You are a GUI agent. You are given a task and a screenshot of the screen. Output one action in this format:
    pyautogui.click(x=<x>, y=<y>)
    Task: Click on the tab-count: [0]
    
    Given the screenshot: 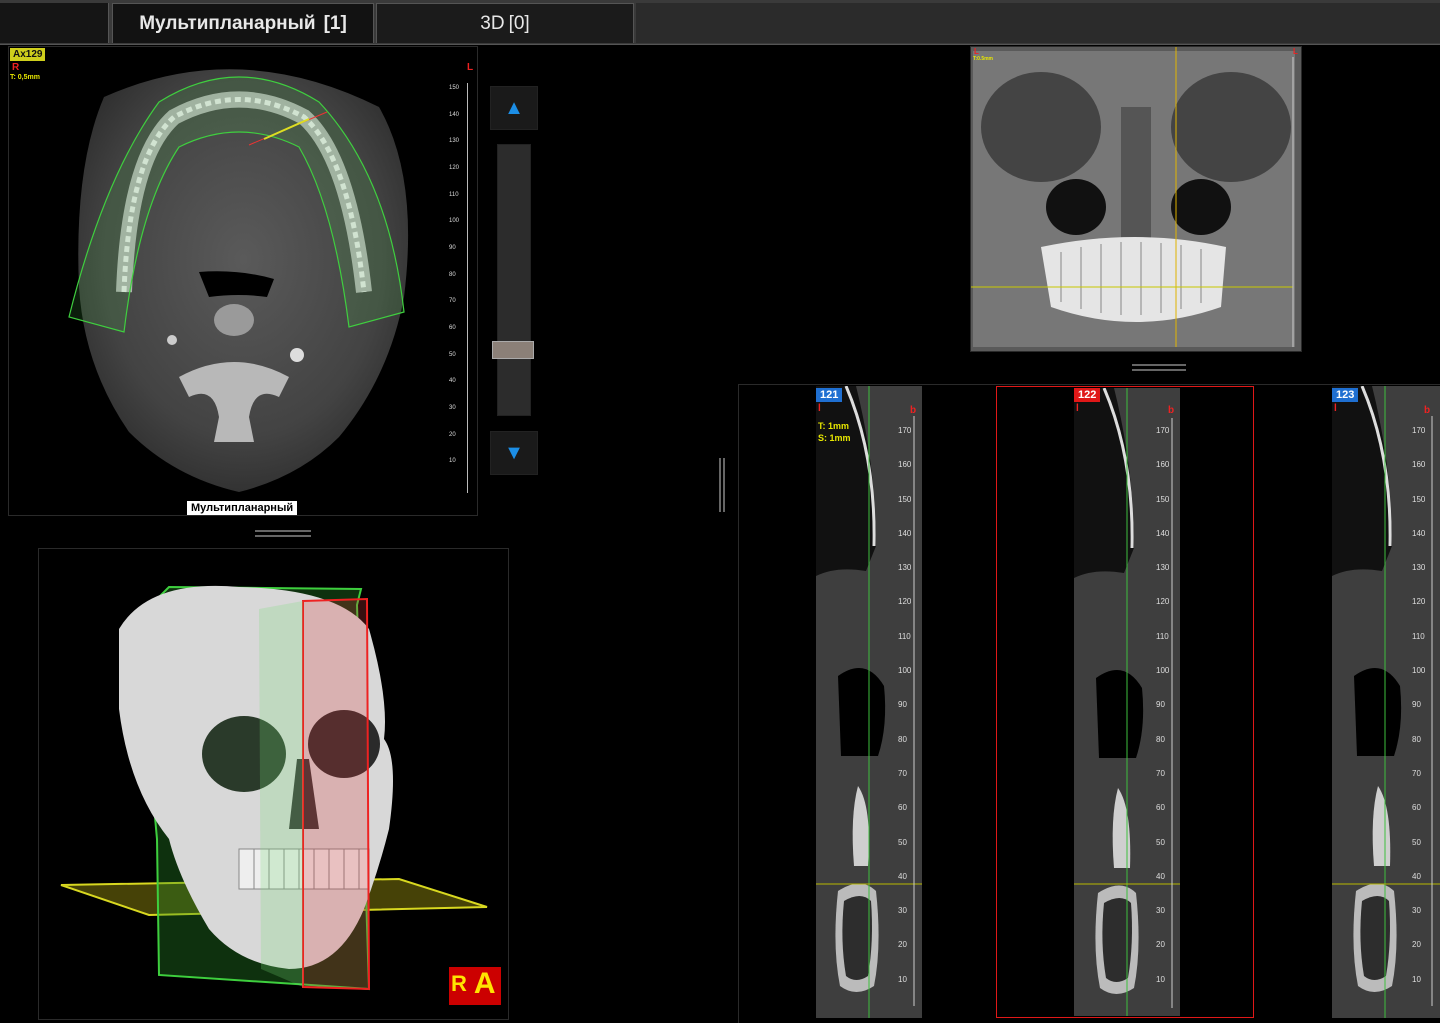 What is the action you would take?
    pyautogui.click(x=519, y=23)
    